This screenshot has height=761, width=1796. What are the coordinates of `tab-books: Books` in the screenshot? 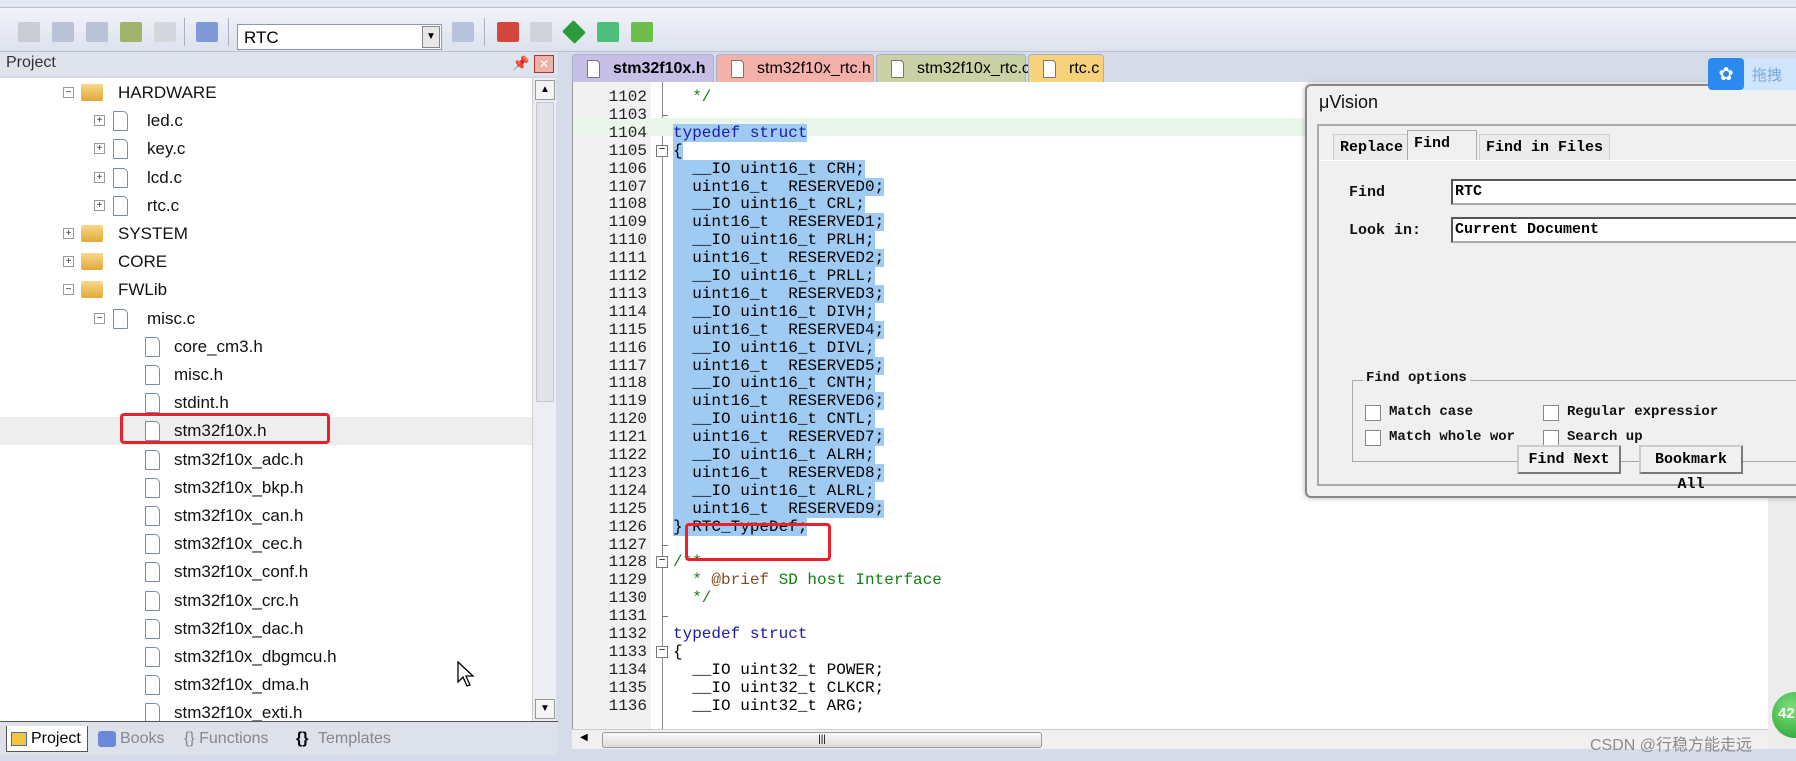 It's located at (130, 739).